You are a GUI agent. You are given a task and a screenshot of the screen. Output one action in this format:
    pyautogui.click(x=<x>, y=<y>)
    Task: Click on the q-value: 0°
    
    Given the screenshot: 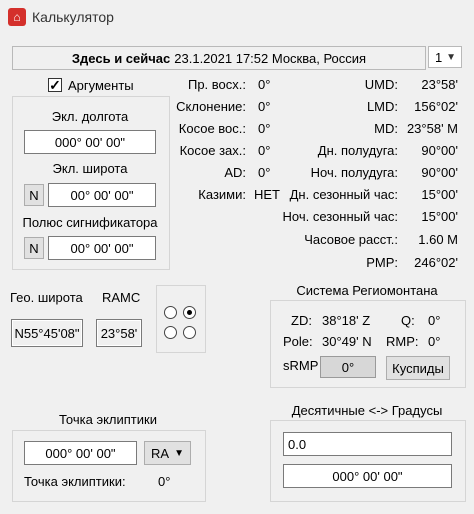 What is the action you would take?
    pyautogui.click(x=434, y=320)
    